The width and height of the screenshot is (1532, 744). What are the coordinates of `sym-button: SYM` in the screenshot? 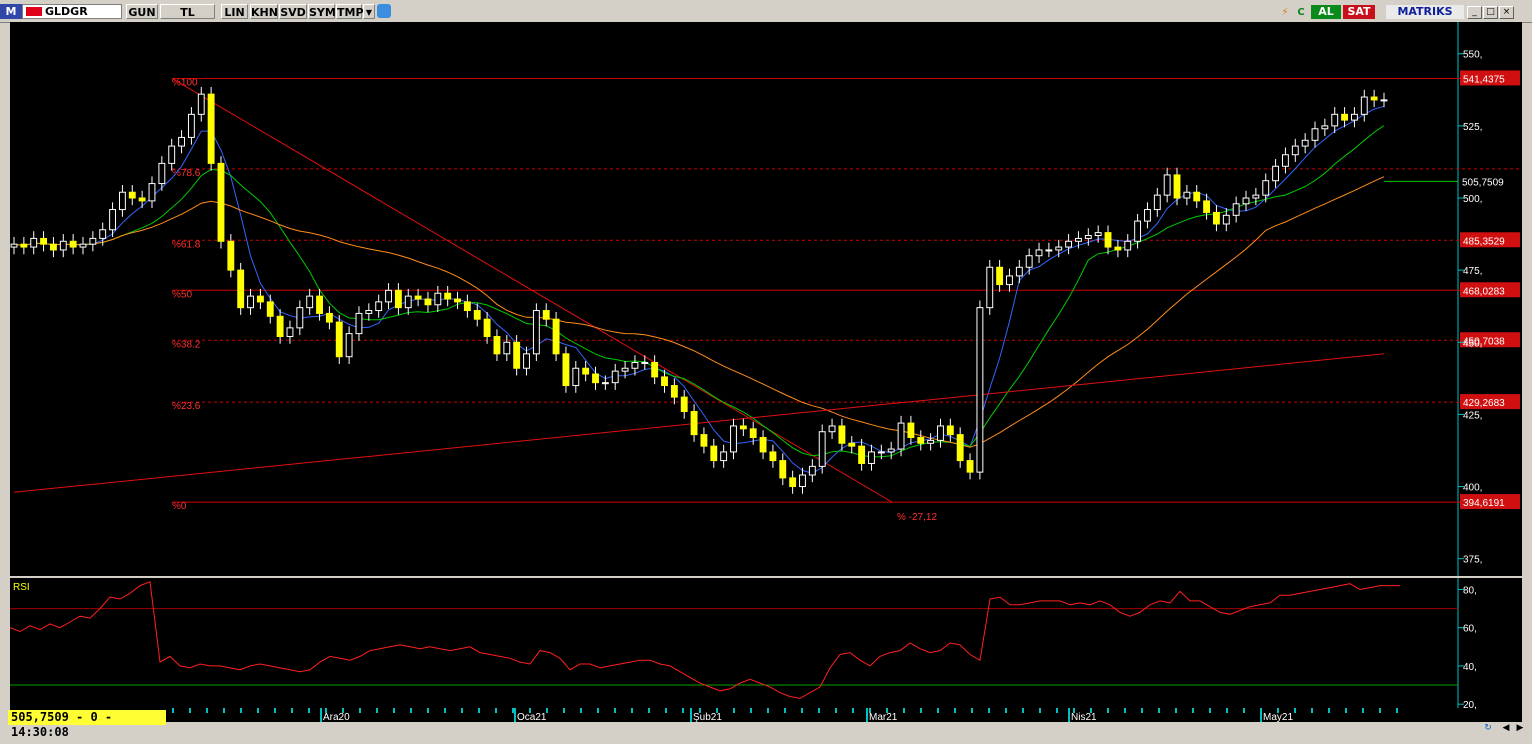 It's located at (322, 11).